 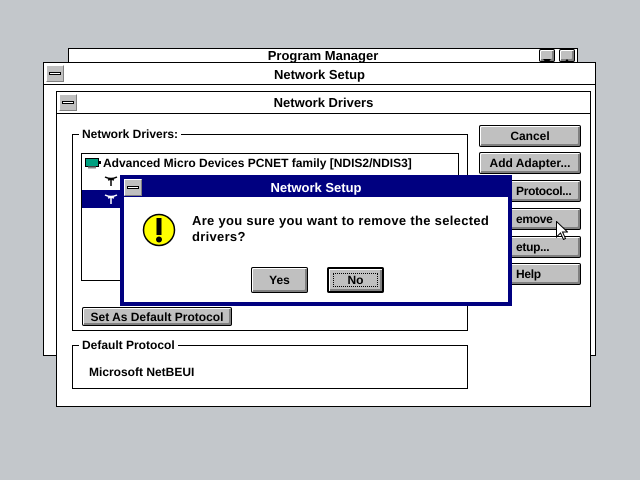 I want to click on window-title: Network Setup, so click(x=319, y=75).